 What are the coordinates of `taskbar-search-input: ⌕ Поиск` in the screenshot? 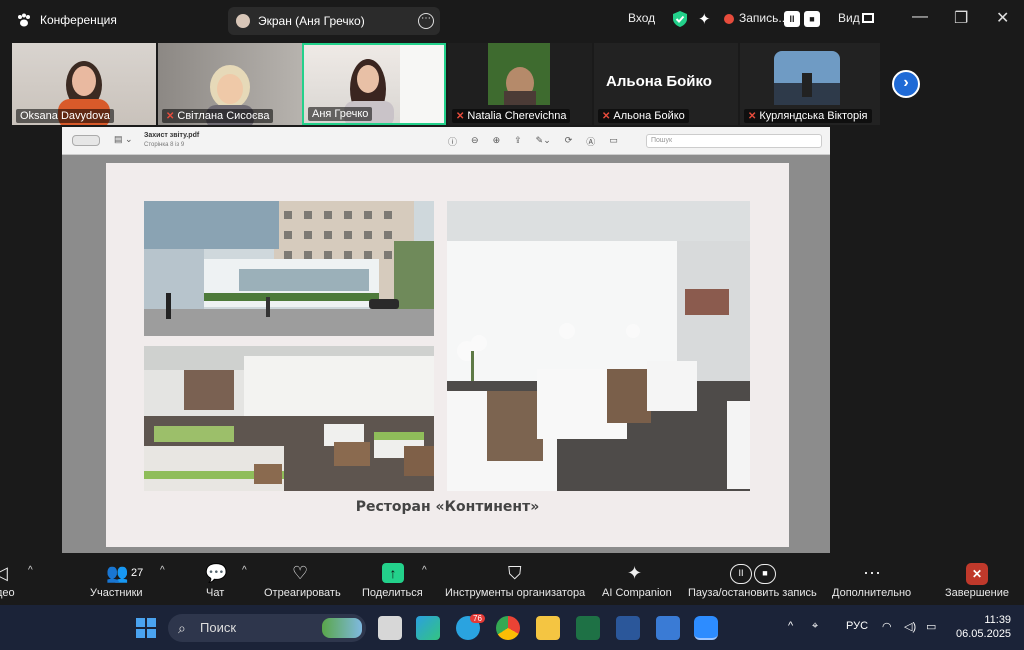 It's located at (267, 628).